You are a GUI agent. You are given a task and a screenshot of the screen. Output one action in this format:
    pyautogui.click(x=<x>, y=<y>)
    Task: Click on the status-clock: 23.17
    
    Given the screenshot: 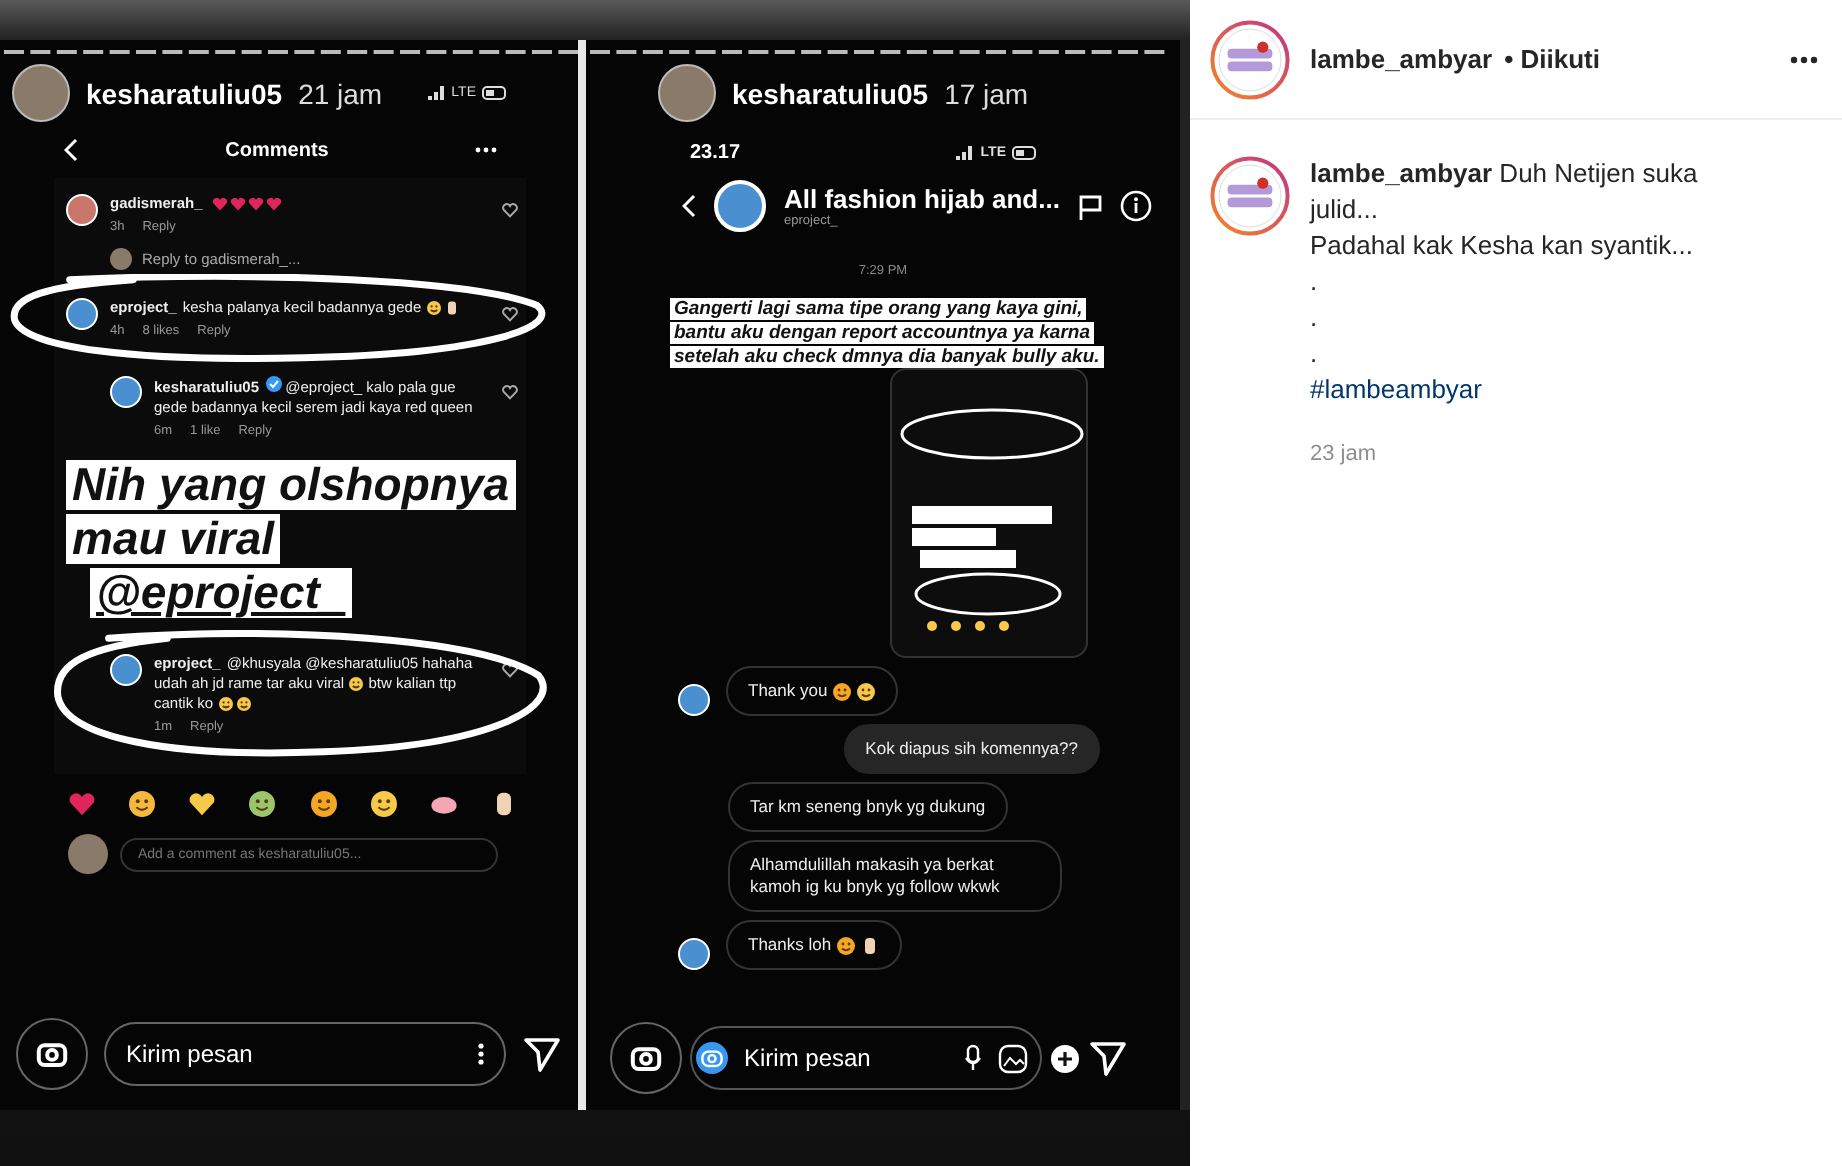 What is the action you would take?
    pyautogui.click(x=715, y=153)
    